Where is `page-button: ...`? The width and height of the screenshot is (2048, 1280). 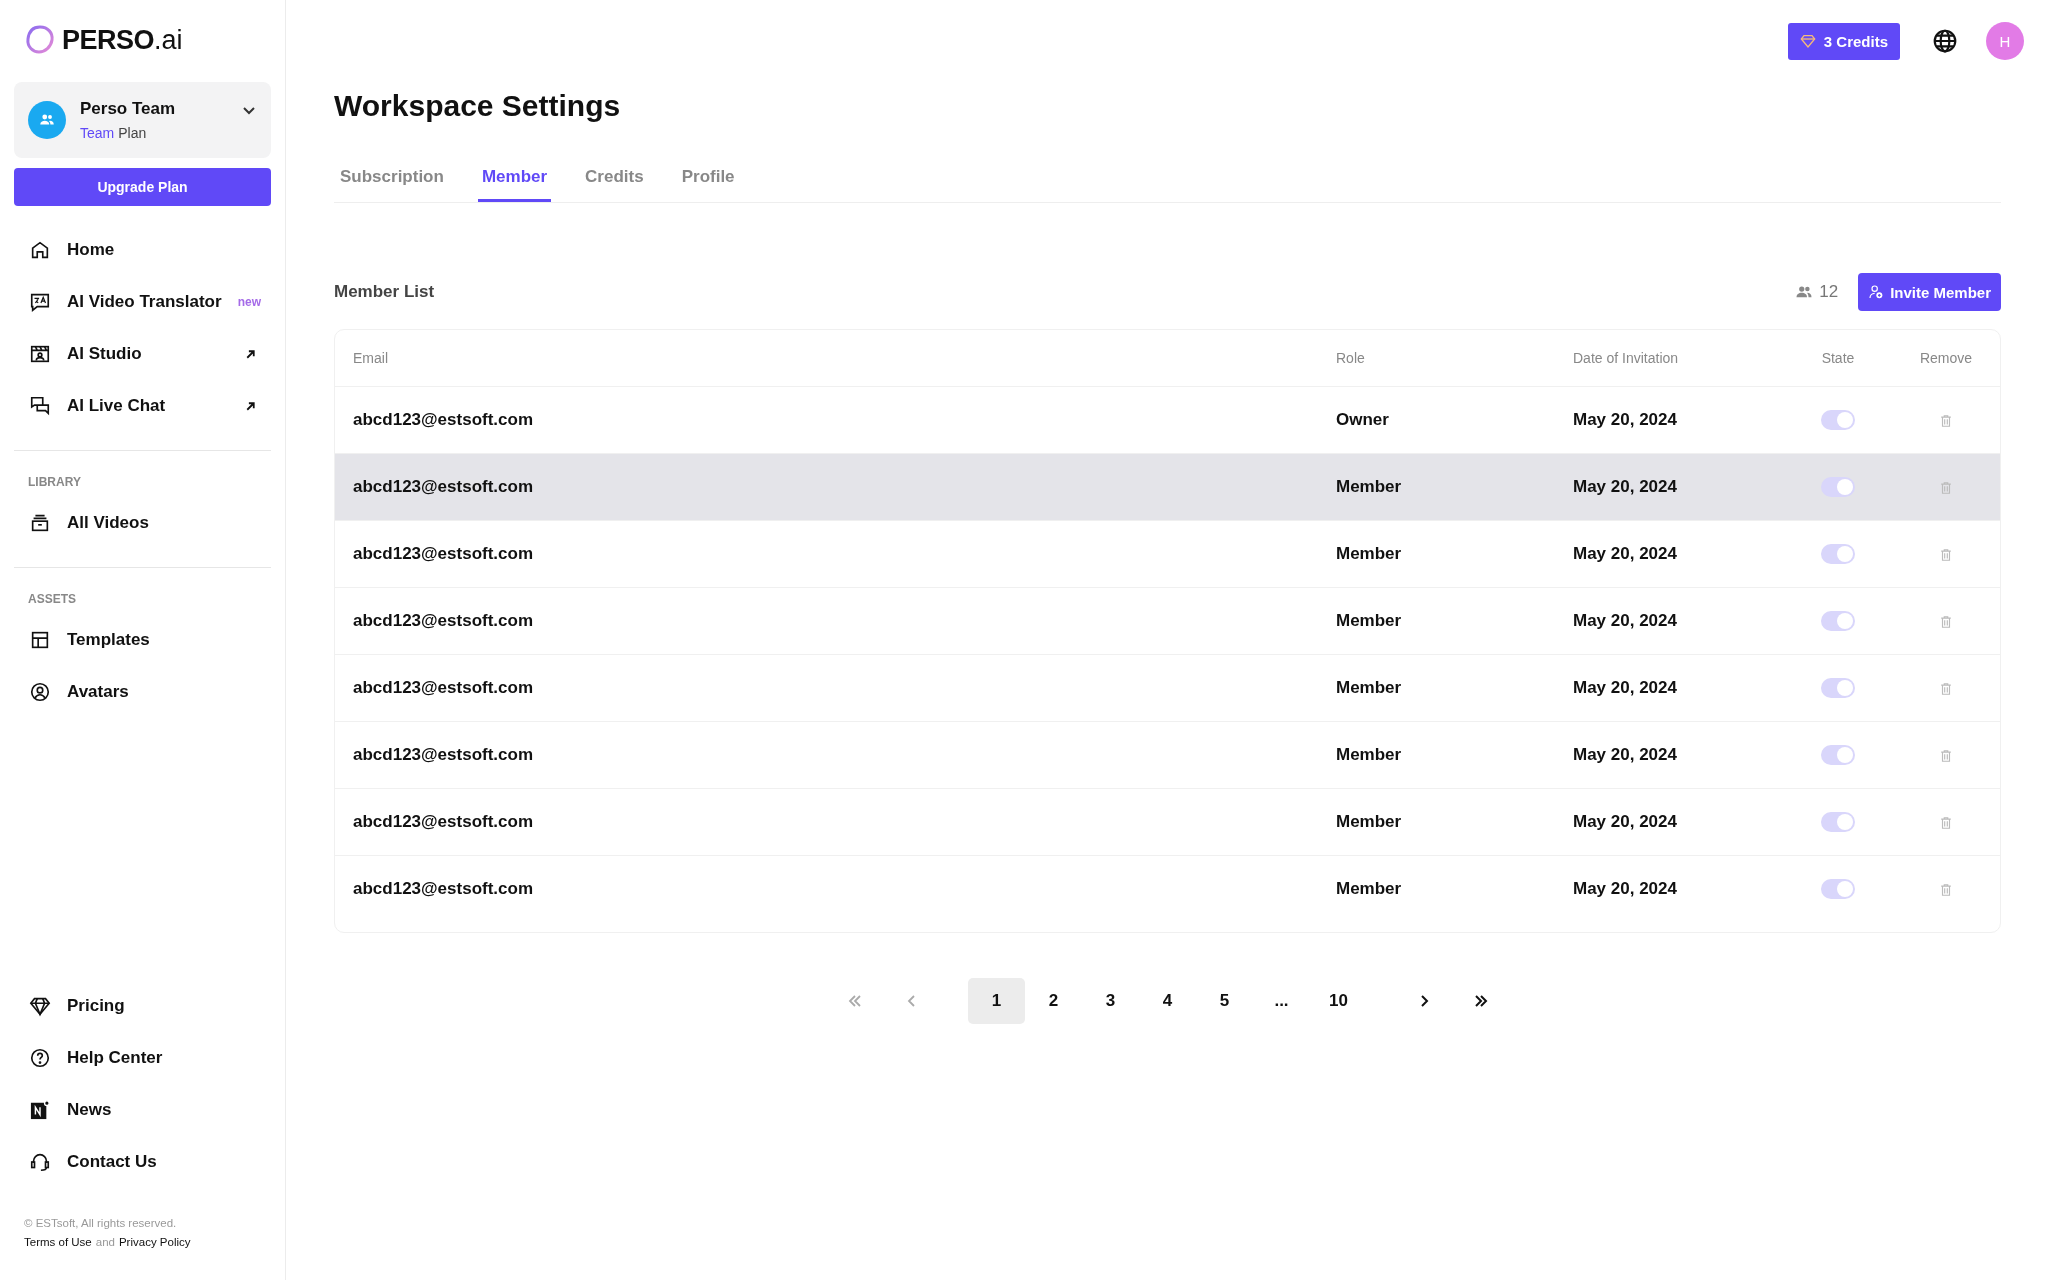
page-button: ... is located at coordinates (1281, 1001).